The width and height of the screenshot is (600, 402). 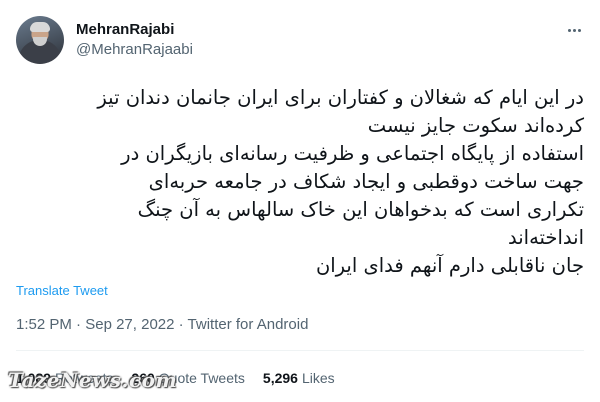 I want to click on more-horizontal-icon, so click(x=569, y=30).